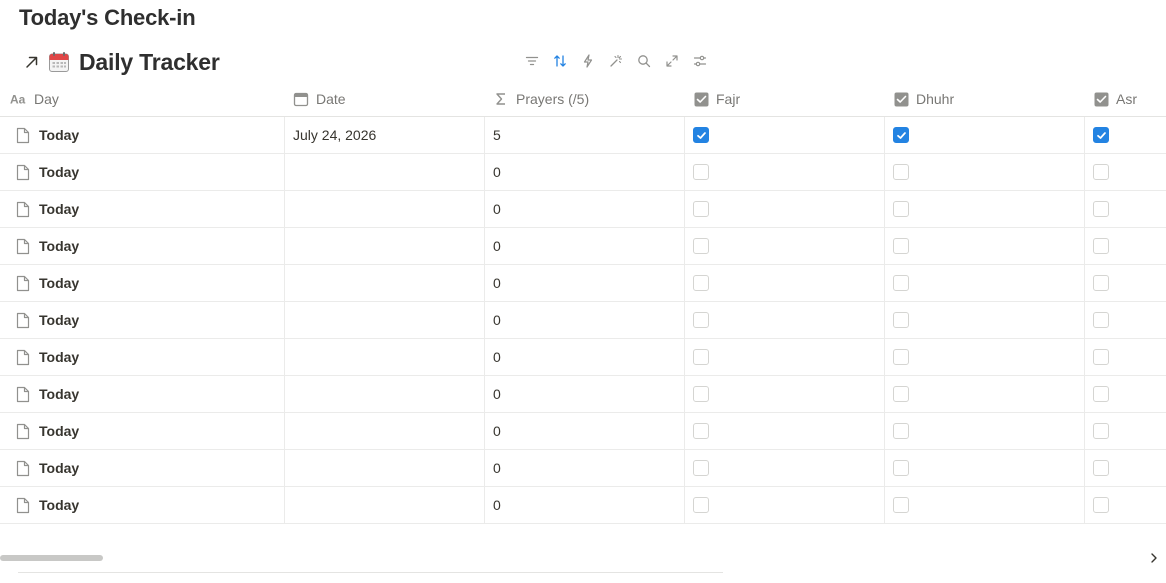 The height and width of the screenshot is (583, 1166). Describe the element at coordinates (149, 62) in the screenshot. I see `database-title: Daily Tracker` at that location.